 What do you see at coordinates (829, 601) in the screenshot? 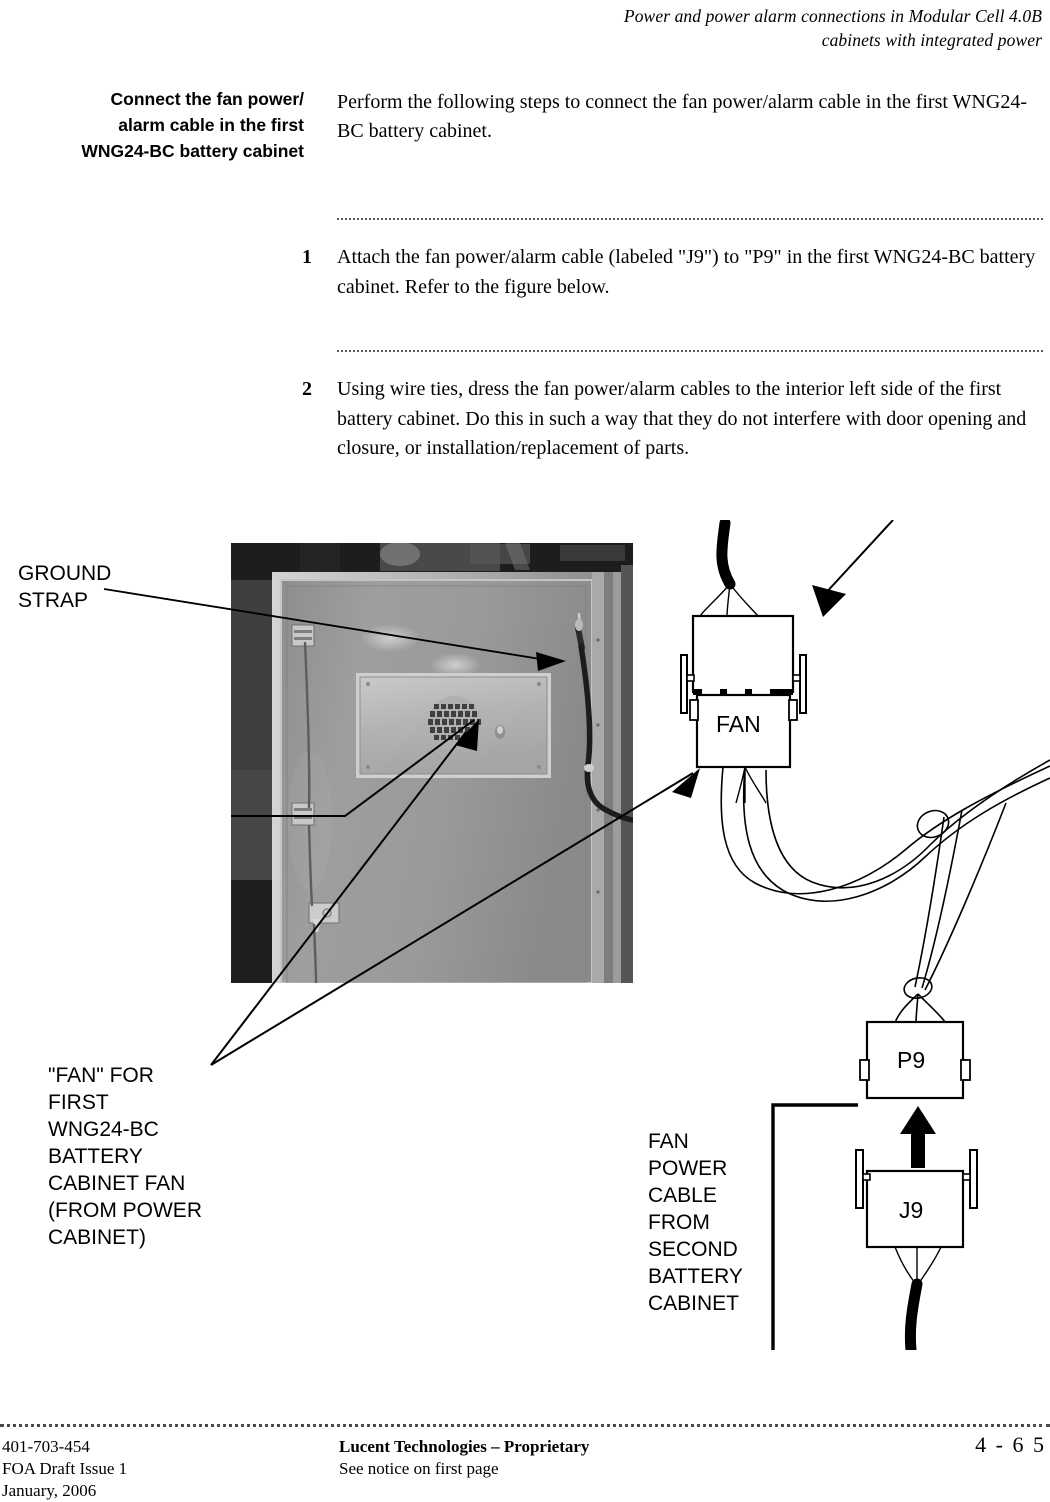
I see `leader-arrow-fan-connector` at bounding box center [829, 601].